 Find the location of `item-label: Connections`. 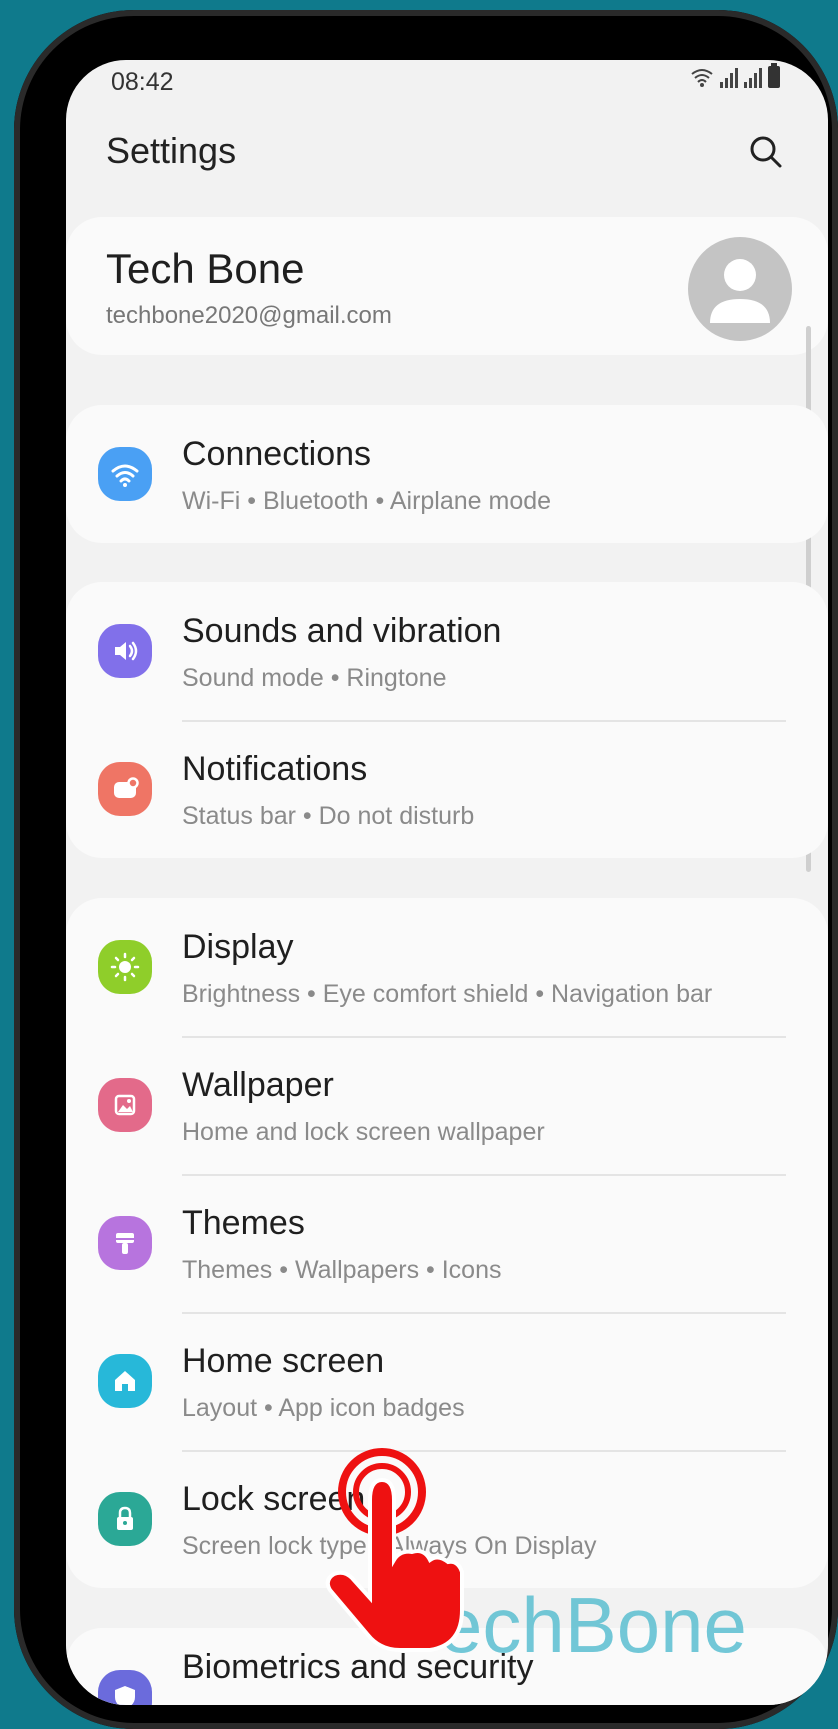

item-label: Connections is located at coordinates (277, 454).